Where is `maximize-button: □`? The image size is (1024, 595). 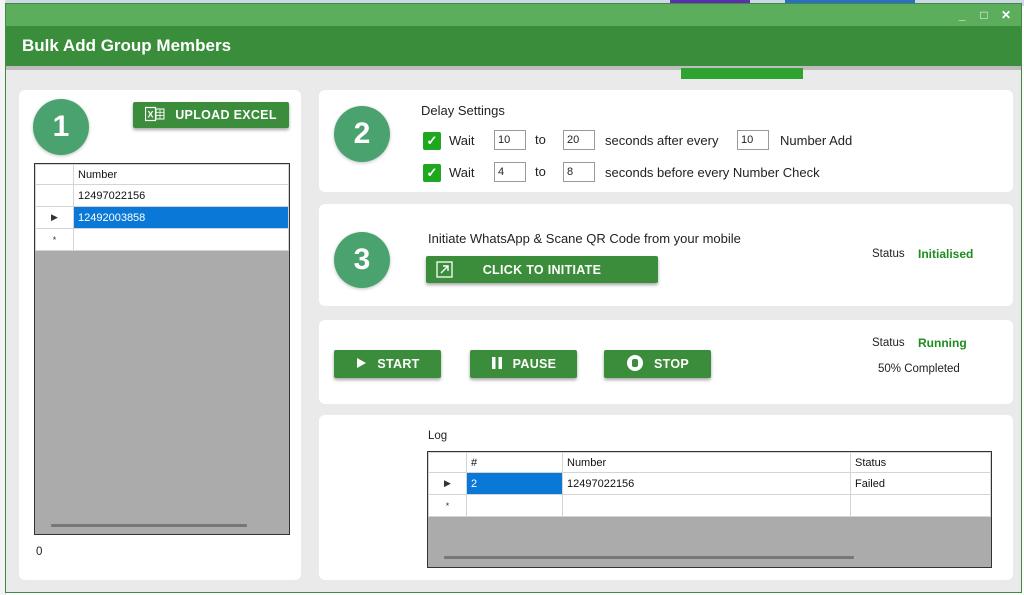
maximize-button: □ is located at coordinates (984, 15).